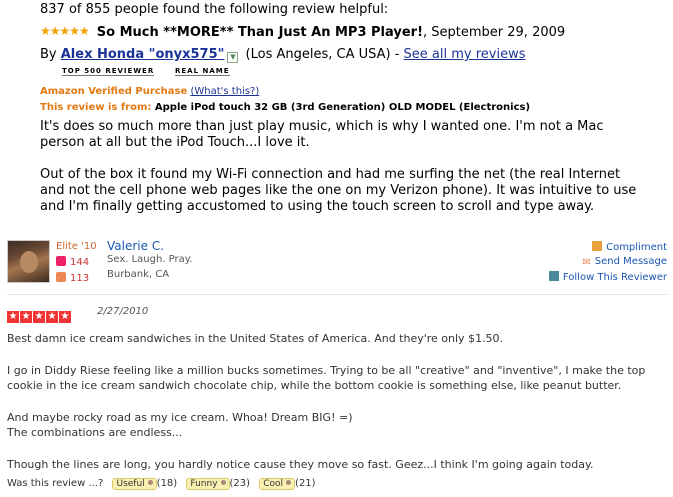  What do you see at coordinates (277, 484) in the screenshot?
I see `cool-button: Cool` at bounding box center [277, 484].